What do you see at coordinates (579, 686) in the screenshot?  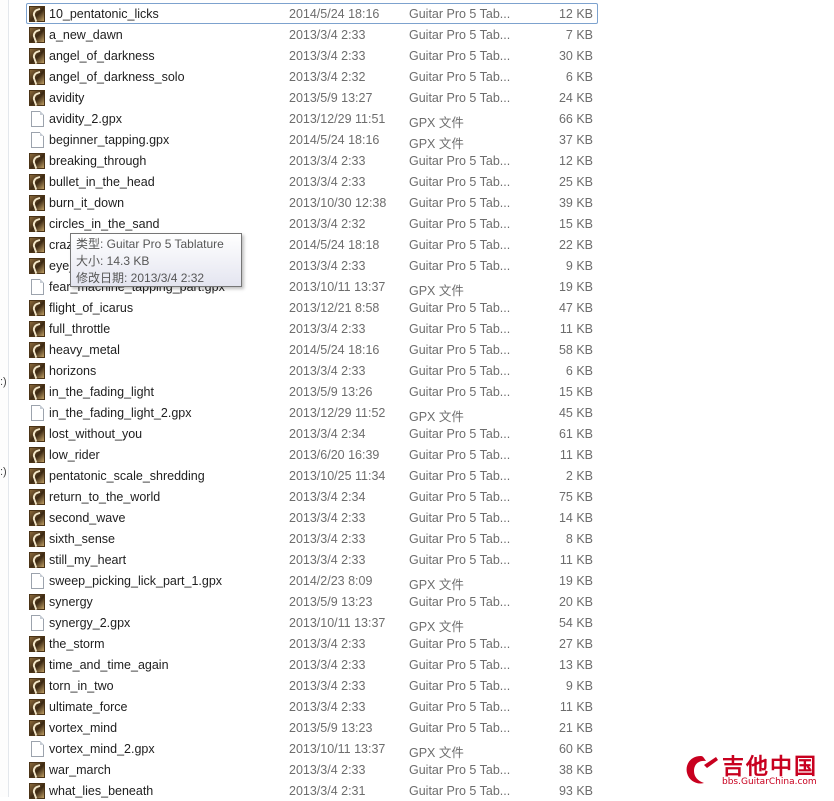 I see `file-size: 9 KB` at bounding box center [579, 686].